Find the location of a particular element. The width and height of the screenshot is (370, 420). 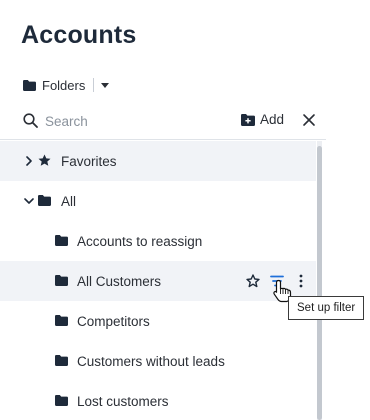

tree-node-label: Favorites is located at coordinates (89, 161).